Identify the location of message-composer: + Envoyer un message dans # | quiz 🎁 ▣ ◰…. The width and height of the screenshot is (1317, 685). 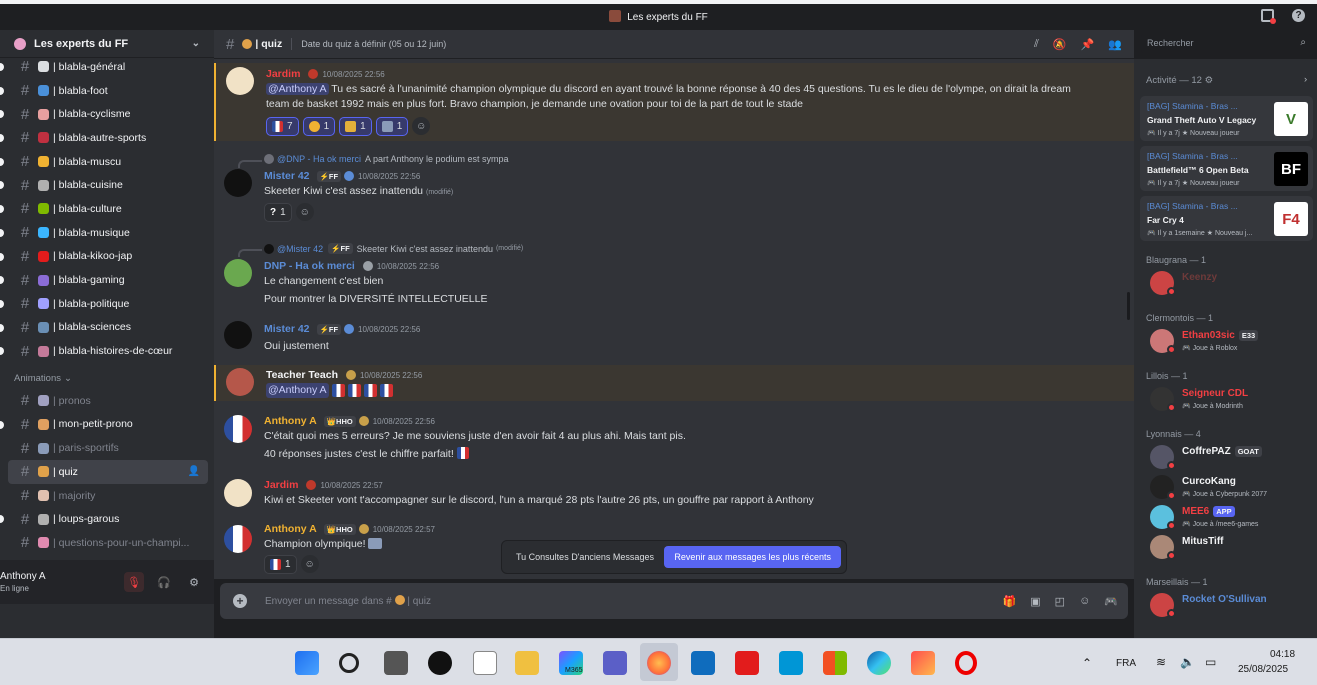
(674, 601).